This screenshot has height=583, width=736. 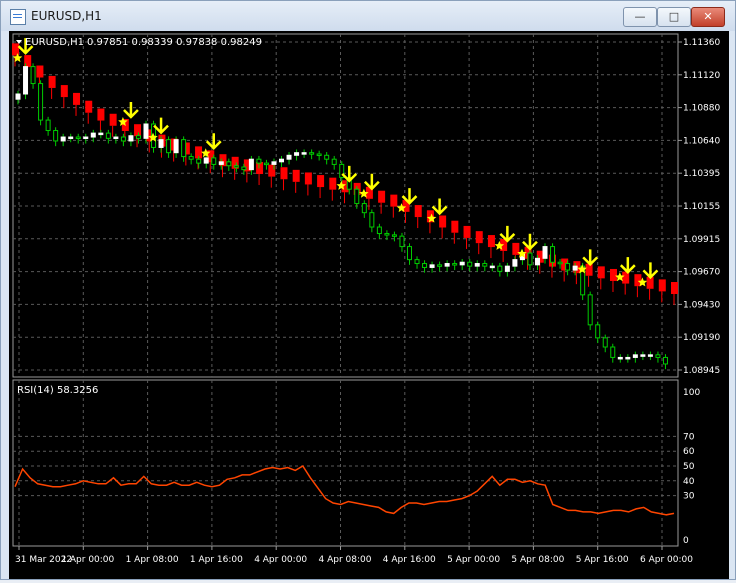 What do you see at coordinates (409, 560) in the screenshot?
I see `time-tick-label: 4 Apr 16:00` at bounding box center [409, 560].